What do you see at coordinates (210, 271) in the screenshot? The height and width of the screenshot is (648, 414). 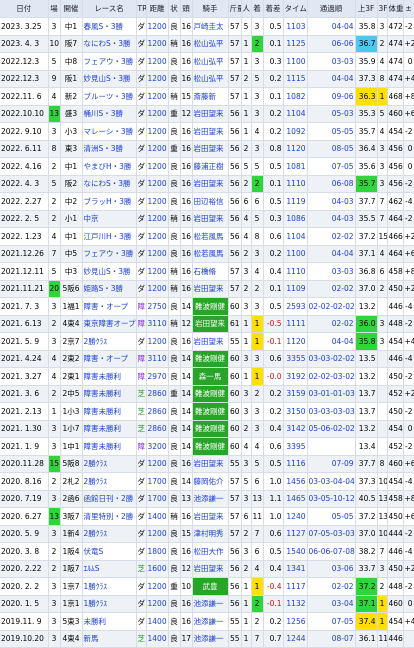 I see `cell-jockey: 石橋脩` at bounding box center [210, 271].